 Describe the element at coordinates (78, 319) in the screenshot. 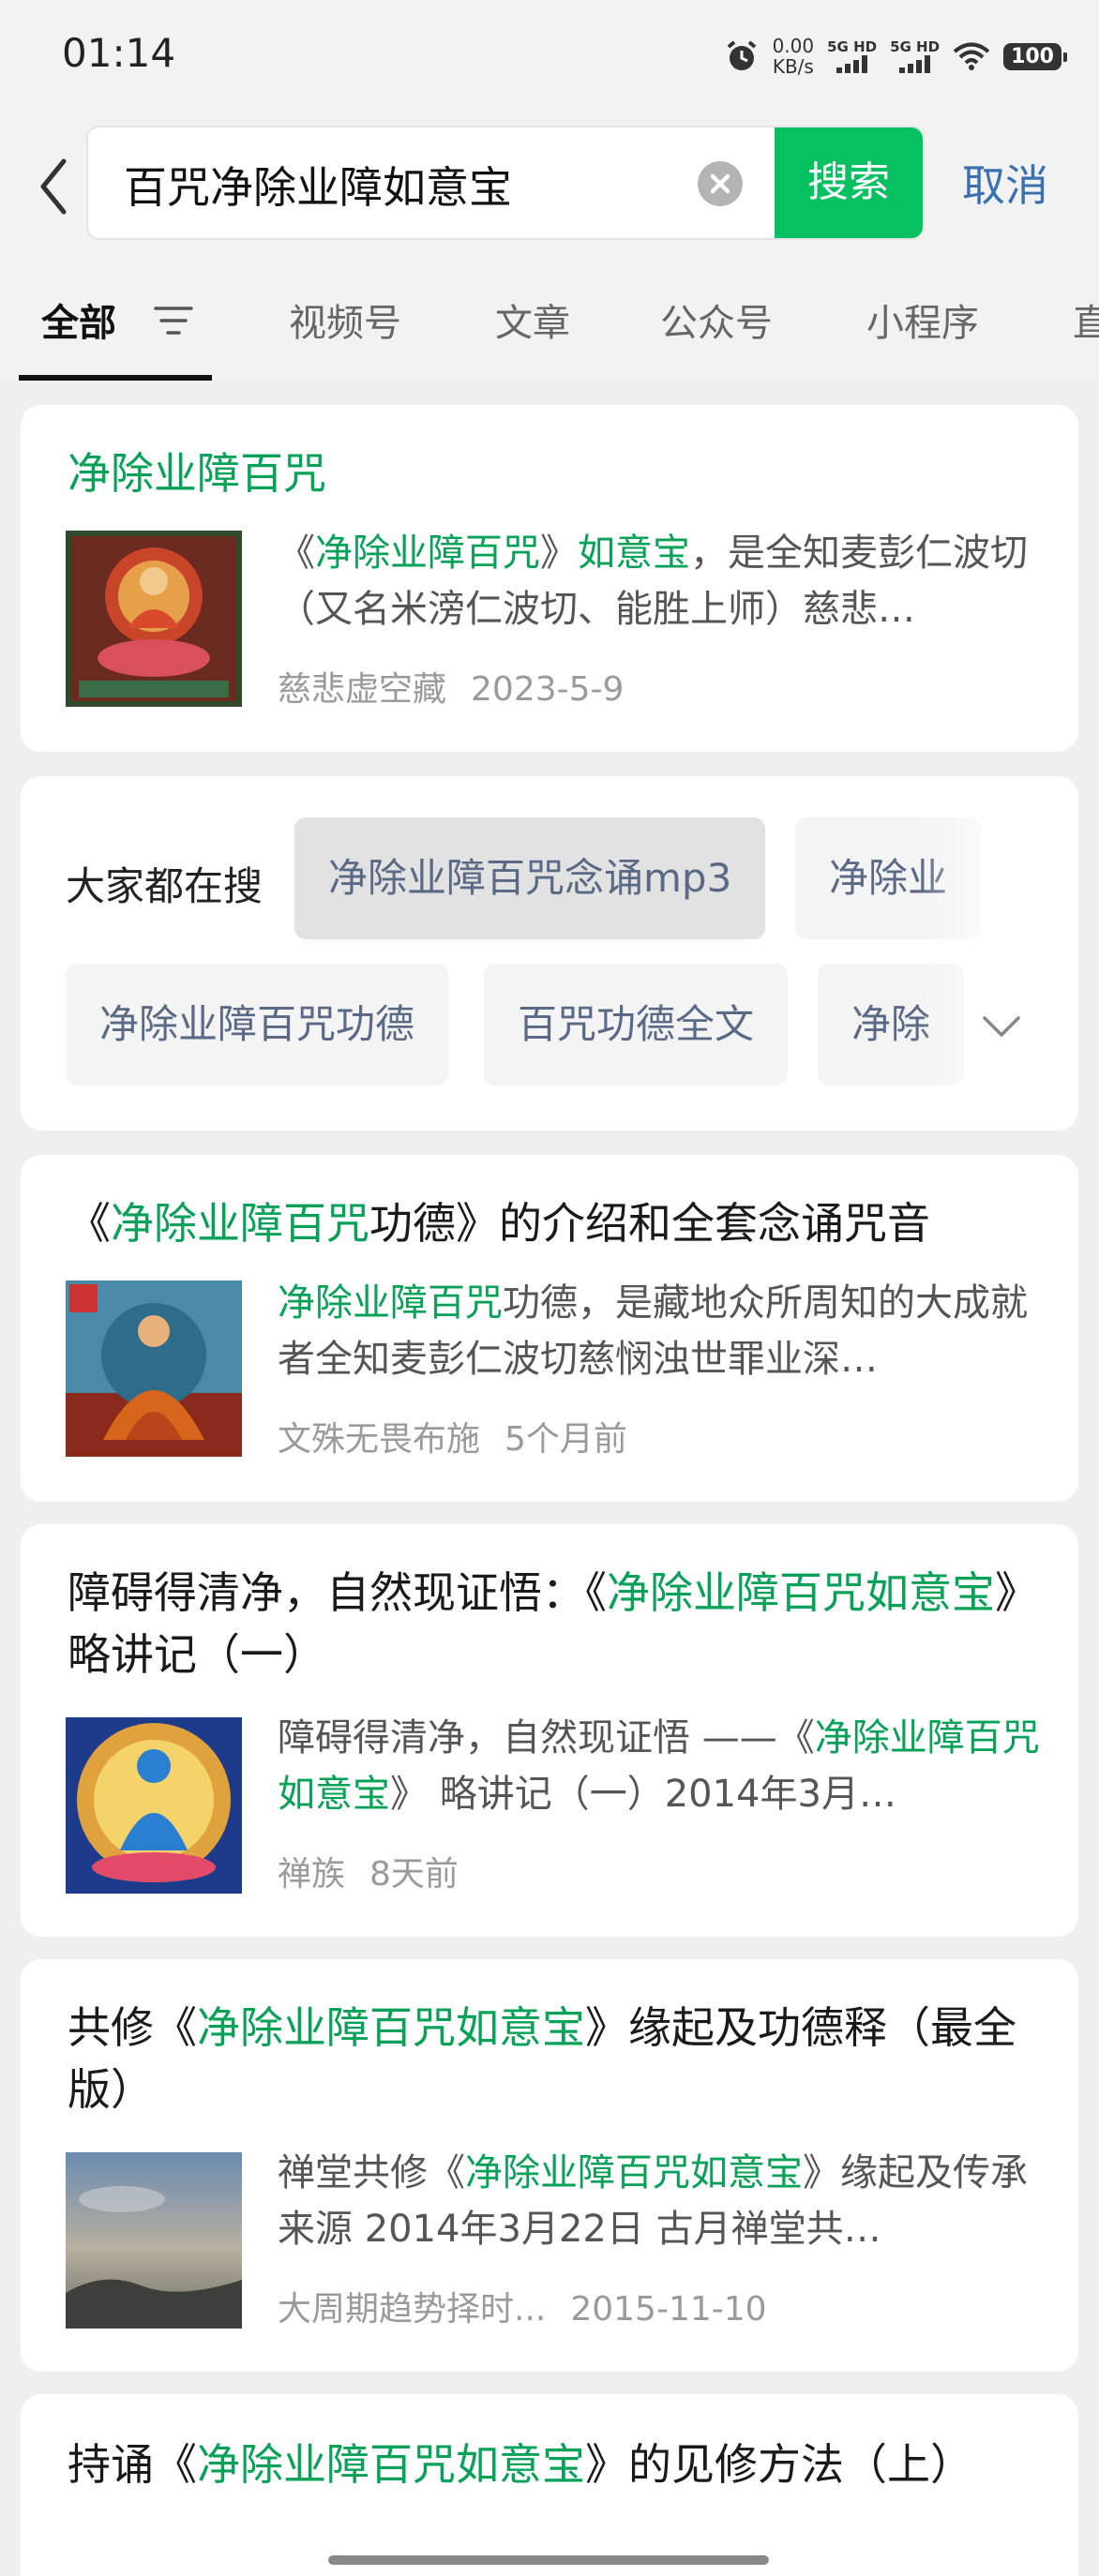

I see `tab-all: 全部` at that location.